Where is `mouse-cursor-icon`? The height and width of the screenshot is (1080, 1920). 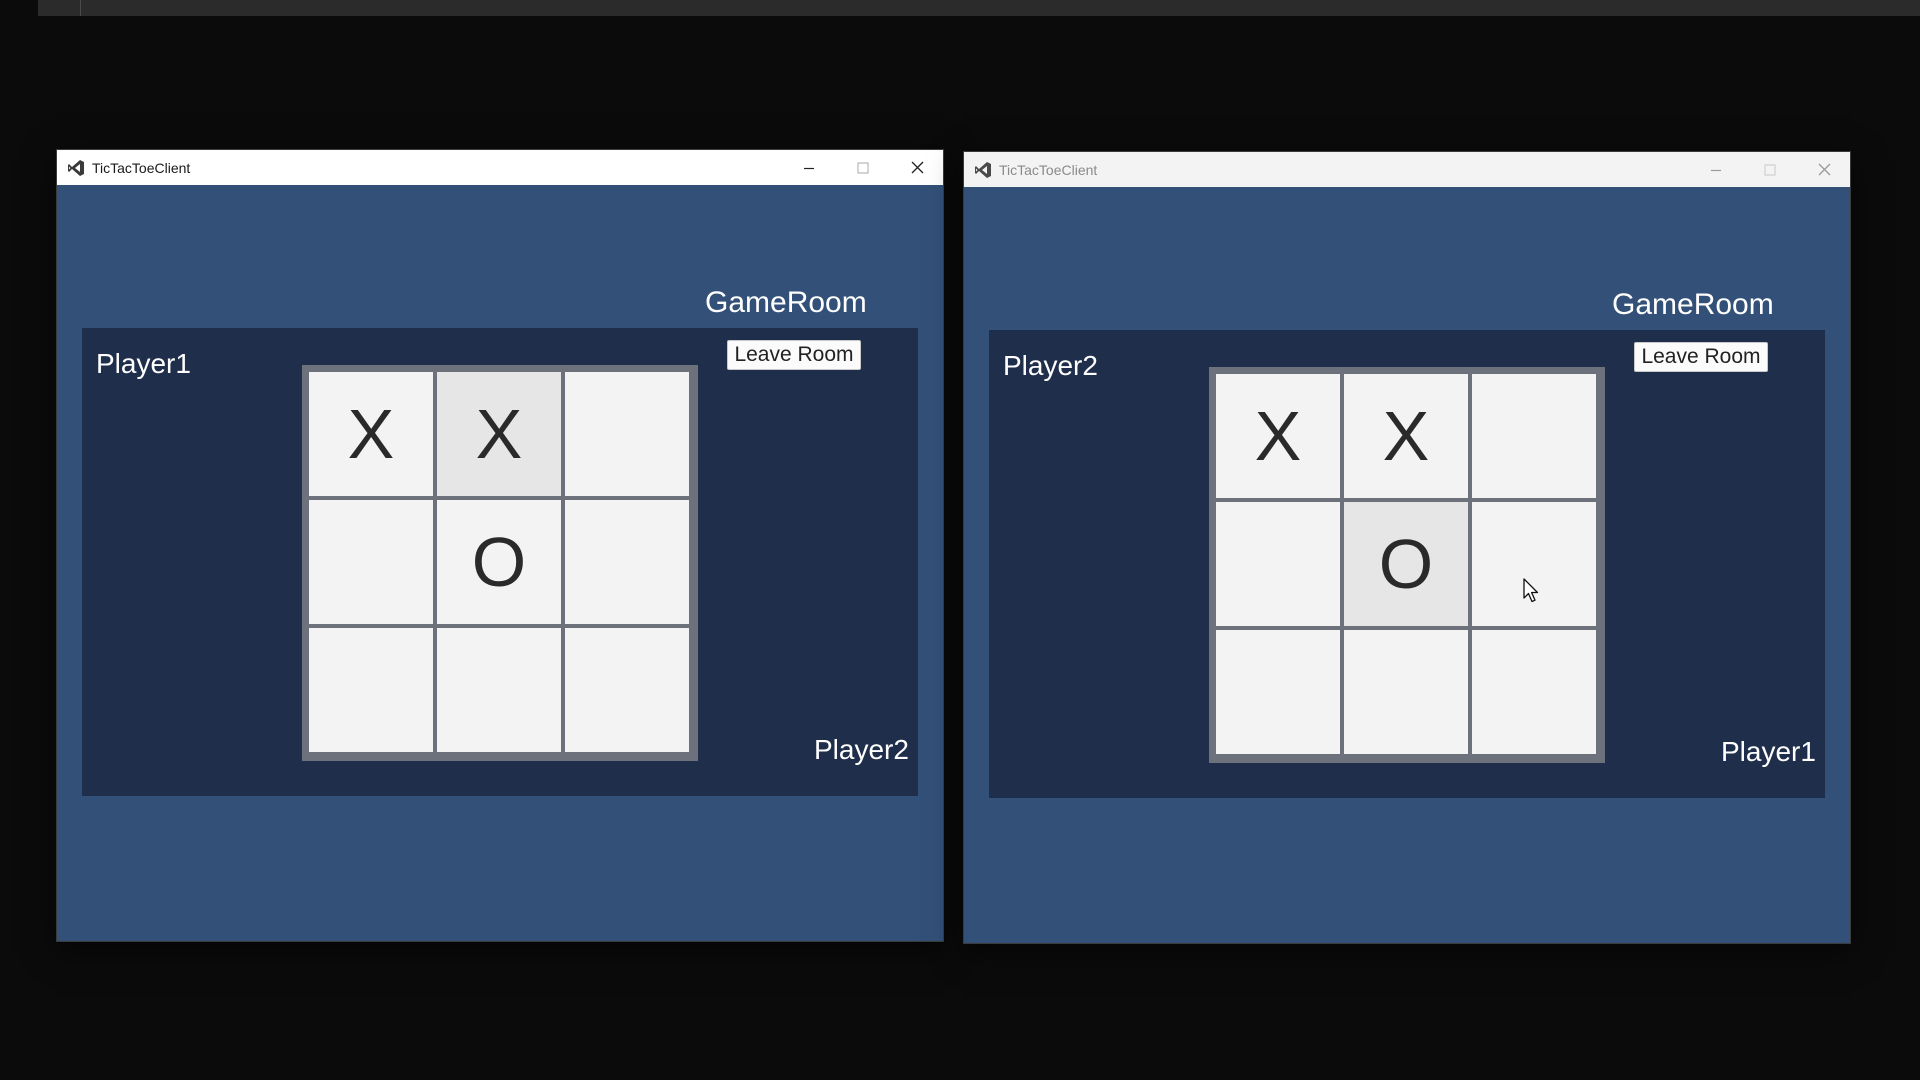
mouse-cursor-icon is located at coordinates (1531, 590).